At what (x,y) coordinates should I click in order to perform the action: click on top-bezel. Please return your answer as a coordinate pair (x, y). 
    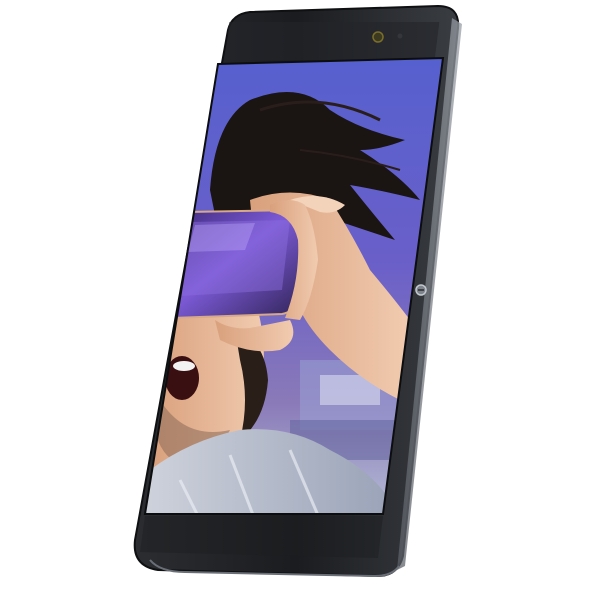
    Looking at the image, I should click on (332, 41).